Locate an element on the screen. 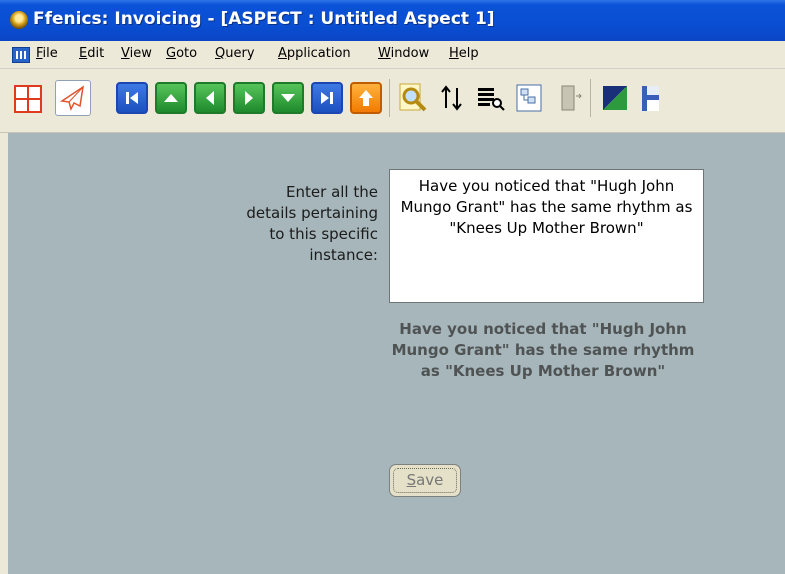 The image size is (785, 574). menu-view: View is located at coordinates (136, 53).